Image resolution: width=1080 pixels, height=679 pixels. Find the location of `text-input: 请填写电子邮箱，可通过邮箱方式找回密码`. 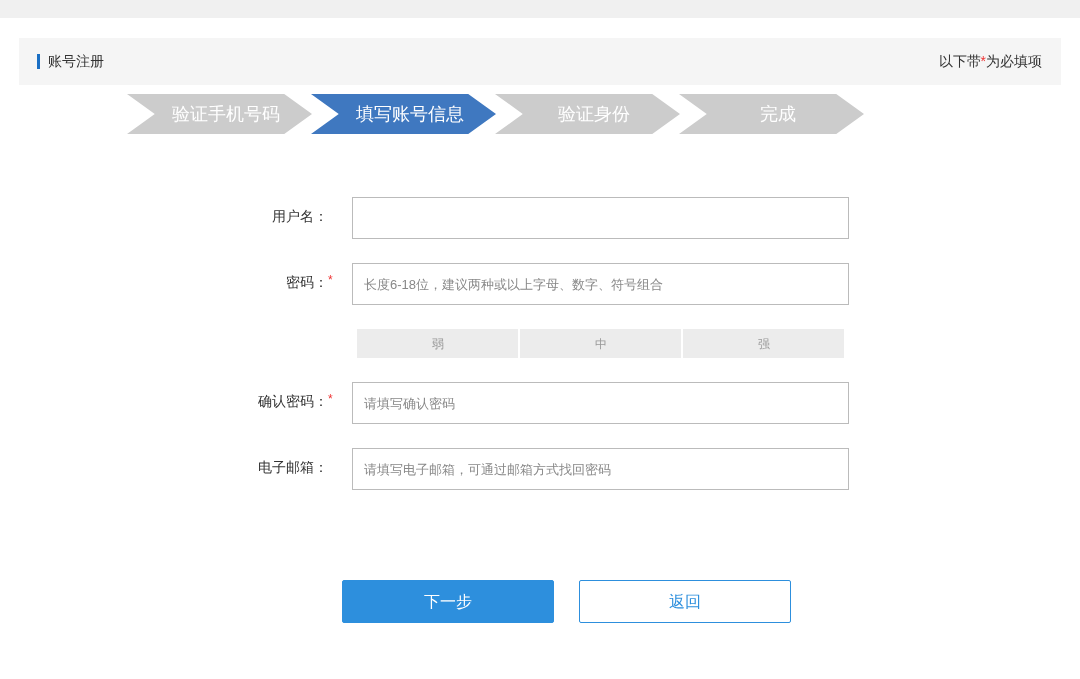

text-input: 请填写电子邮箱，可通过邮箱方式找回密码 is located at coordinates (600, 469).